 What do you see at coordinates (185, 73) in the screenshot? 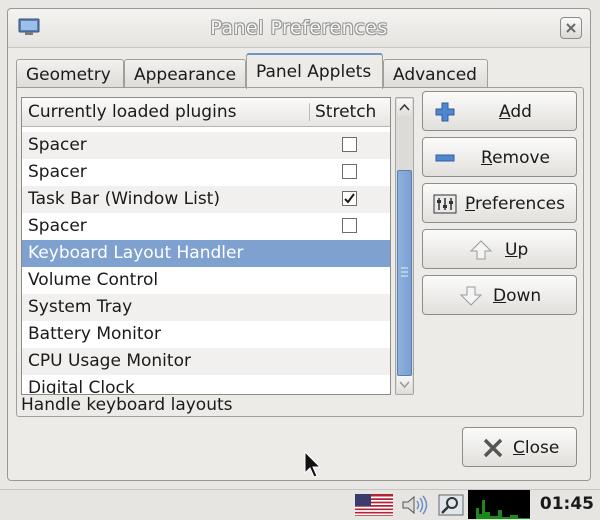
I see `tab-appearance: Appearance` at bounding box center [185, 73].